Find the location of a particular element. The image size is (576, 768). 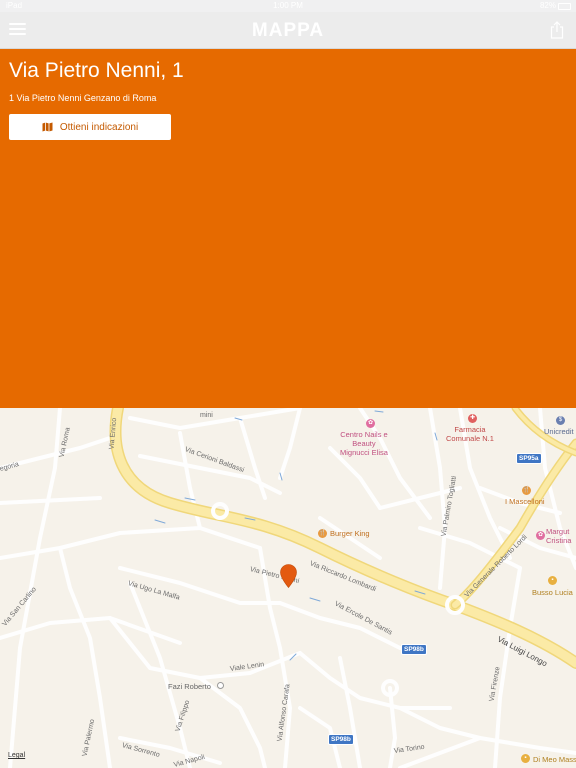

road-shield: SP95a is located at coordinates (529, 458).